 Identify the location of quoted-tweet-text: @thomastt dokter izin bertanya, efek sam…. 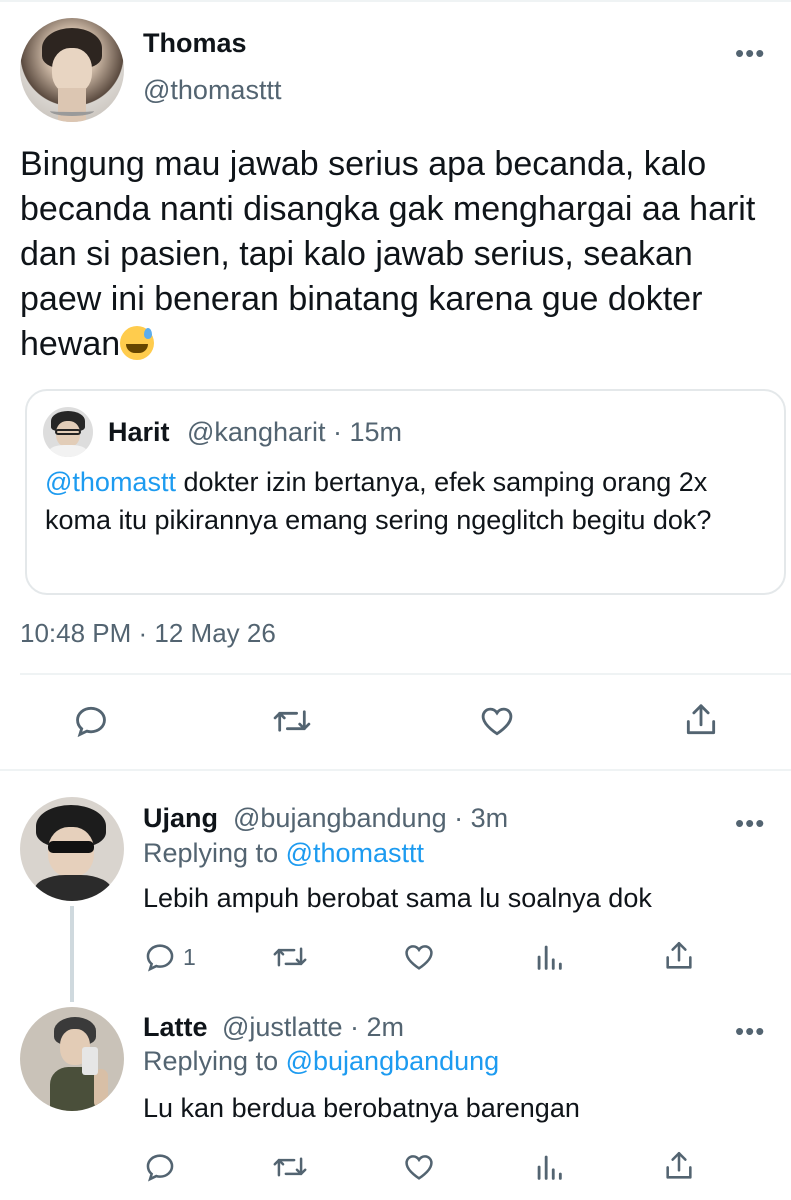
(405, 501).